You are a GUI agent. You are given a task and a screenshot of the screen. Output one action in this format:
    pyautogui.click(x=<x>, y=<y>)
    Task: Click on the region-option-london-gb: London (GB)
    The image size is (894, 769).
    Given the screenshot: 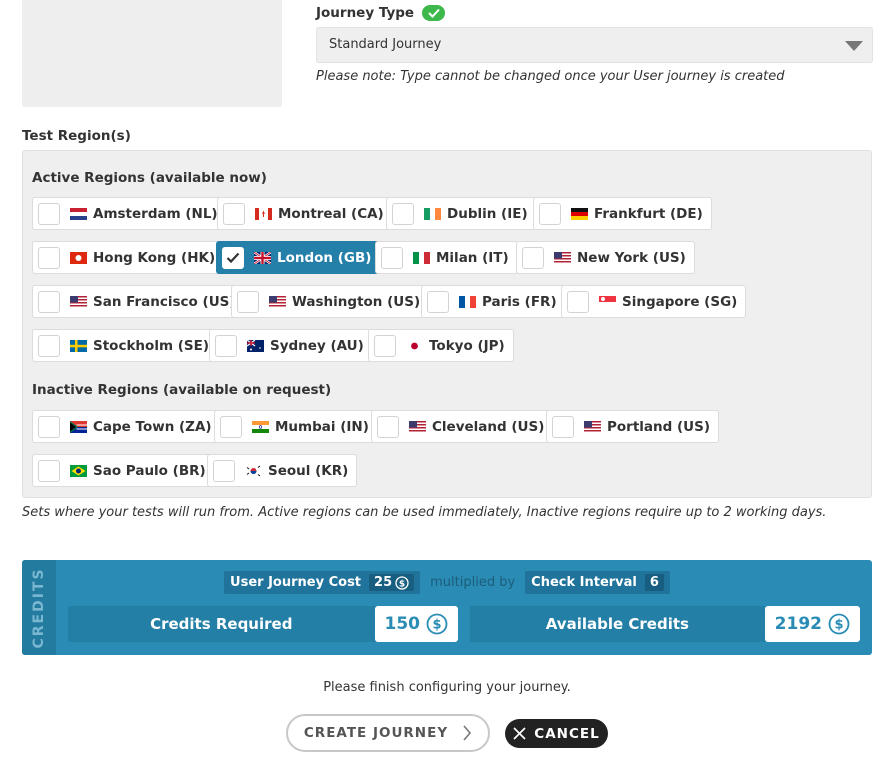 What is the action you would take?
    pyautogui.click(x=298, y=257)
    